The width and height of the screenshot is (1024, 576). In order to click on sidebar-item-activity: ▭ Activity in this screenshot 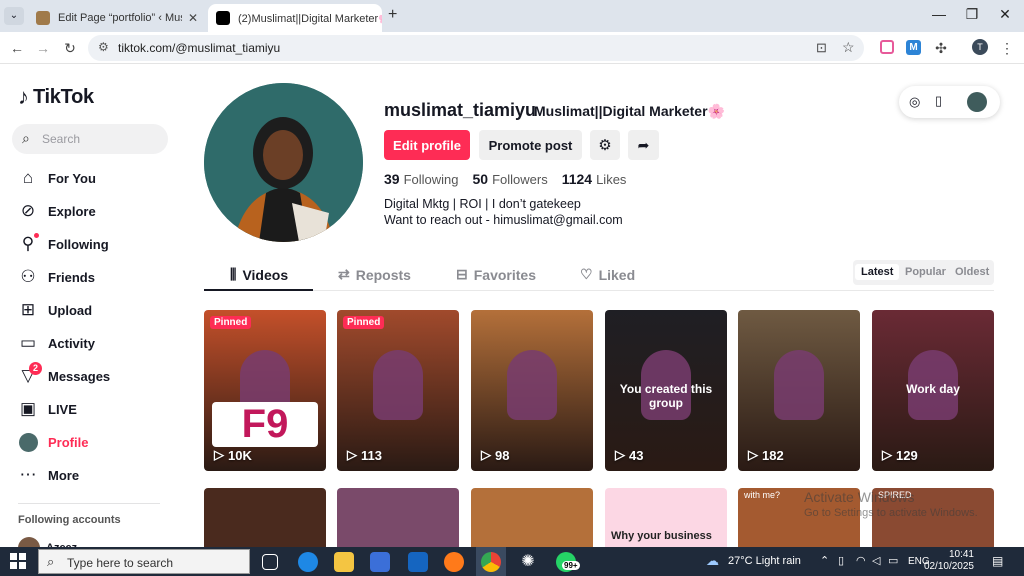, I will do `click(56, 343)`.